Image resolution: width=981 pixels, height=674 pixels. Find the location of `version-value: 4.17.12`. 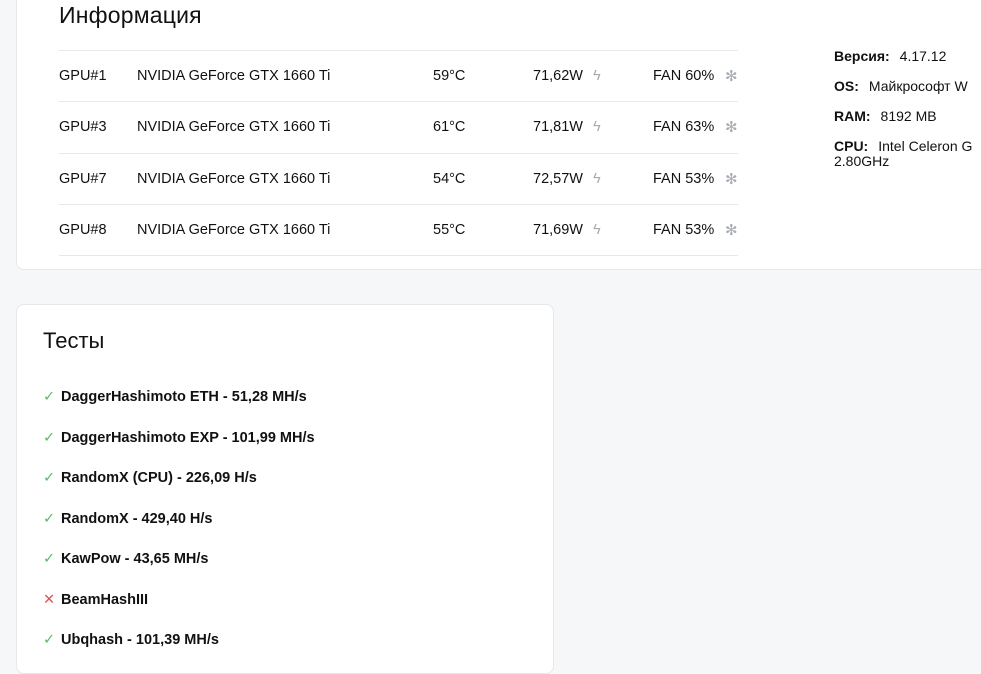

version-value: 4.17.12 is located at coordinates (923, 56).